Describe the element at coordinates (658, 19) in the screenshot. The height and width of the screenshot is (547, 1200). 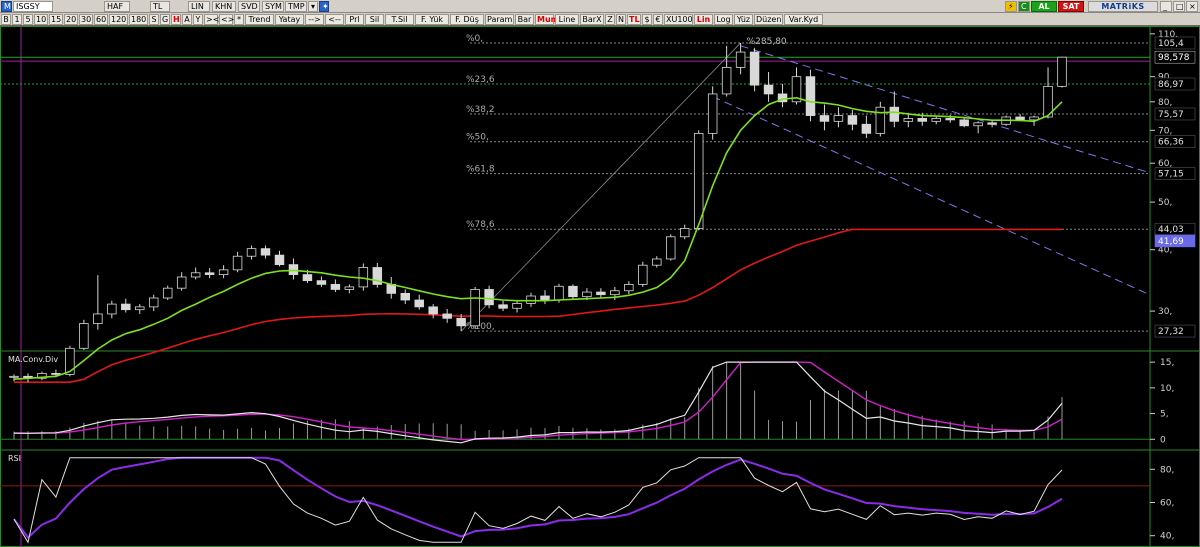
I see `toolbar-btn-36: €` at that location.